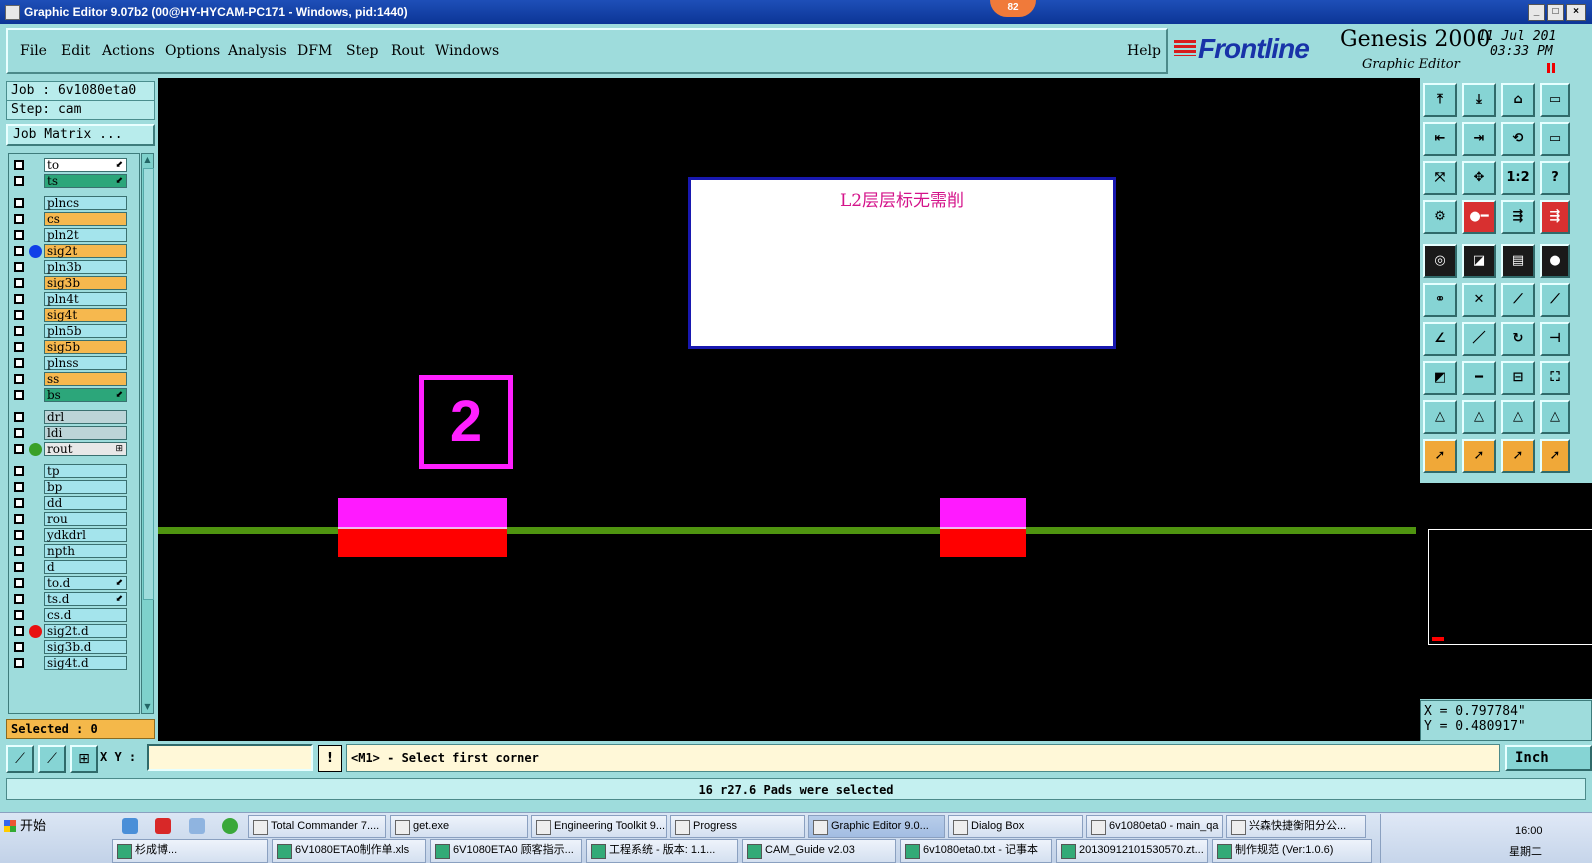 The width and height of the screenshot is (1592, 863). What do you see at coordinates (1555, 217) in the screenshot?
I see `tool-button-icon: ⇶` at bounding box center [1555, 217].